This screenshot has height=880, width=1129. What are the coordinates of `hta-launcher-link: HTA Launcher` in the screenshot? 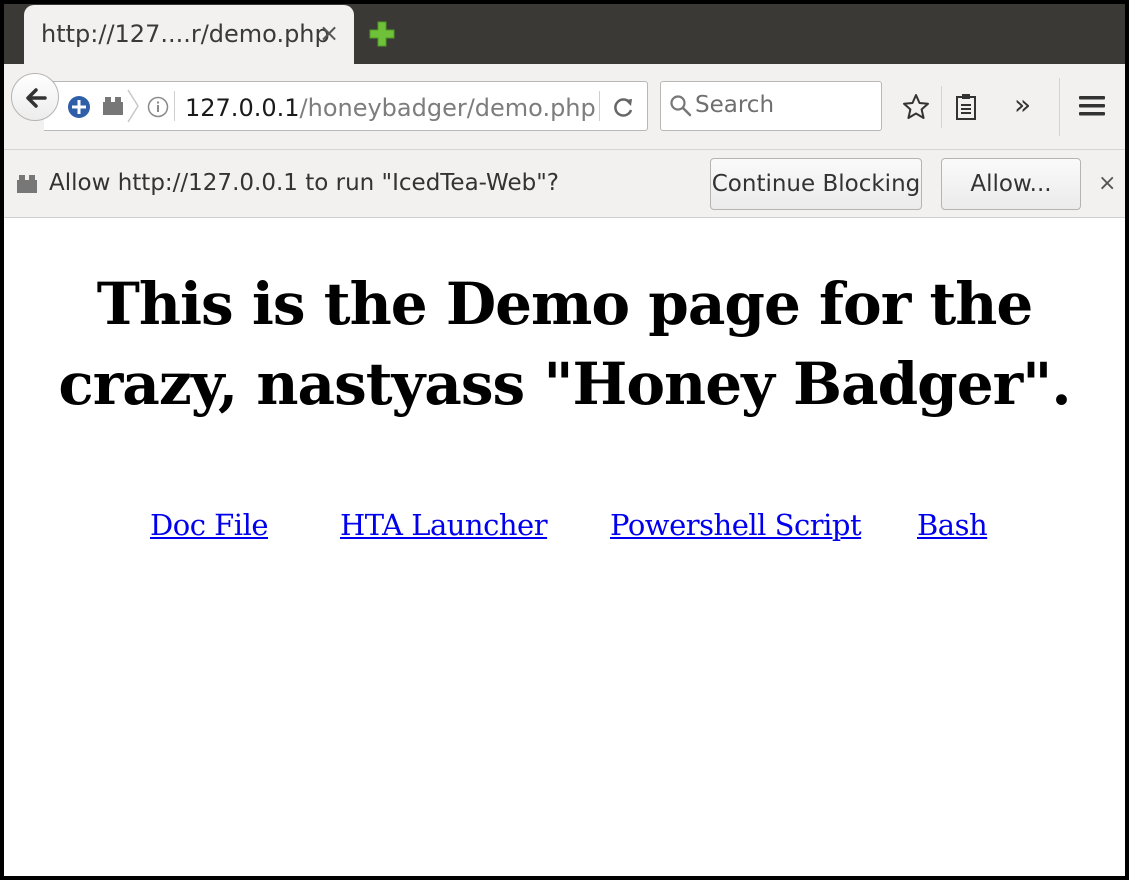 It's located at (444, 525).